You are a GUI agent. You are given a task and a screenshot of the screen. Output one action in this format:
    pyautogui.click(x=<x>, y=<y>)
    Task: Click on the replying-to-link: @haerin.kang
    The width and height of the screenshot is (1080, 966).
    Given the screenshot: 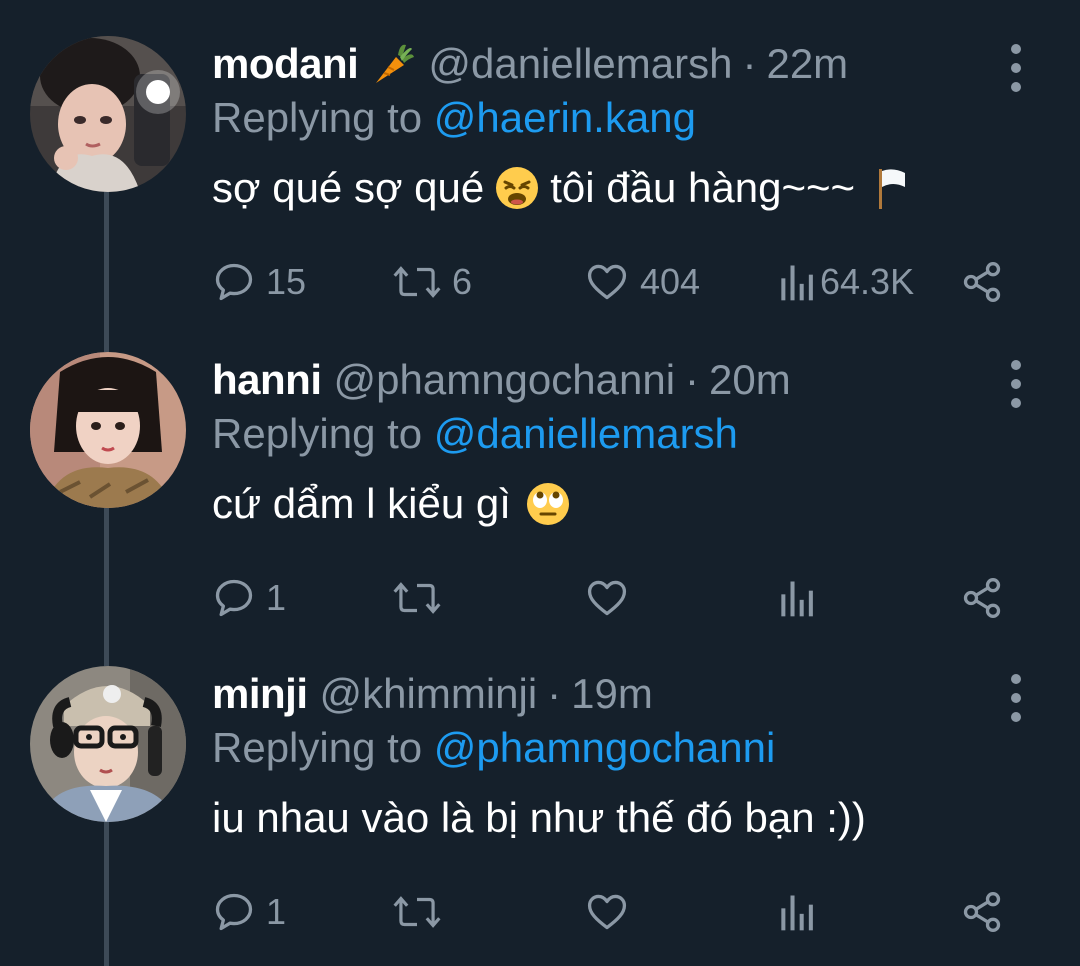 What is the action you would take?
    pyautogui.click(x=565, y=117)
    